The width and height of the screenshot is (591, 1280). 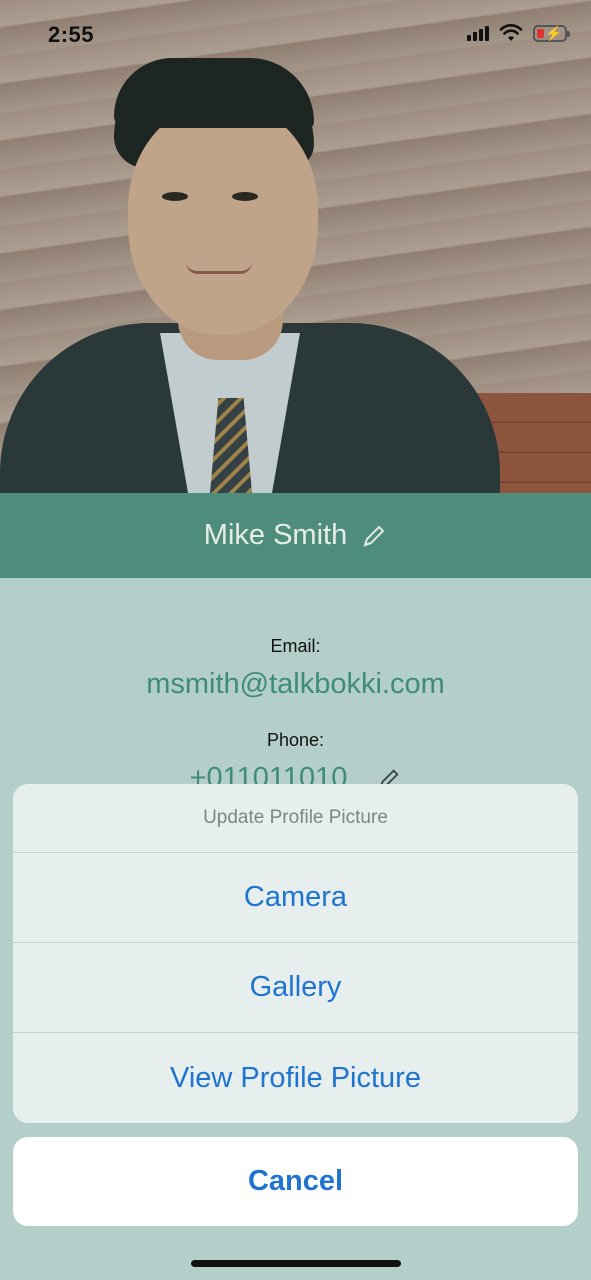 I want to click on action-sheet-title: Update Profile Picture, so click(x=295, y=818).